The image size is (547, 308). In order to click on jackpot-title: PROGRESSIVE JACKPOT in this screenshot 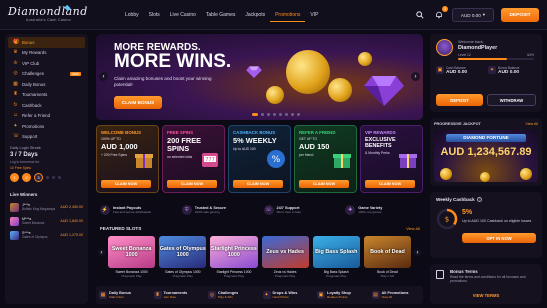, I will do `click(457, 124)`.